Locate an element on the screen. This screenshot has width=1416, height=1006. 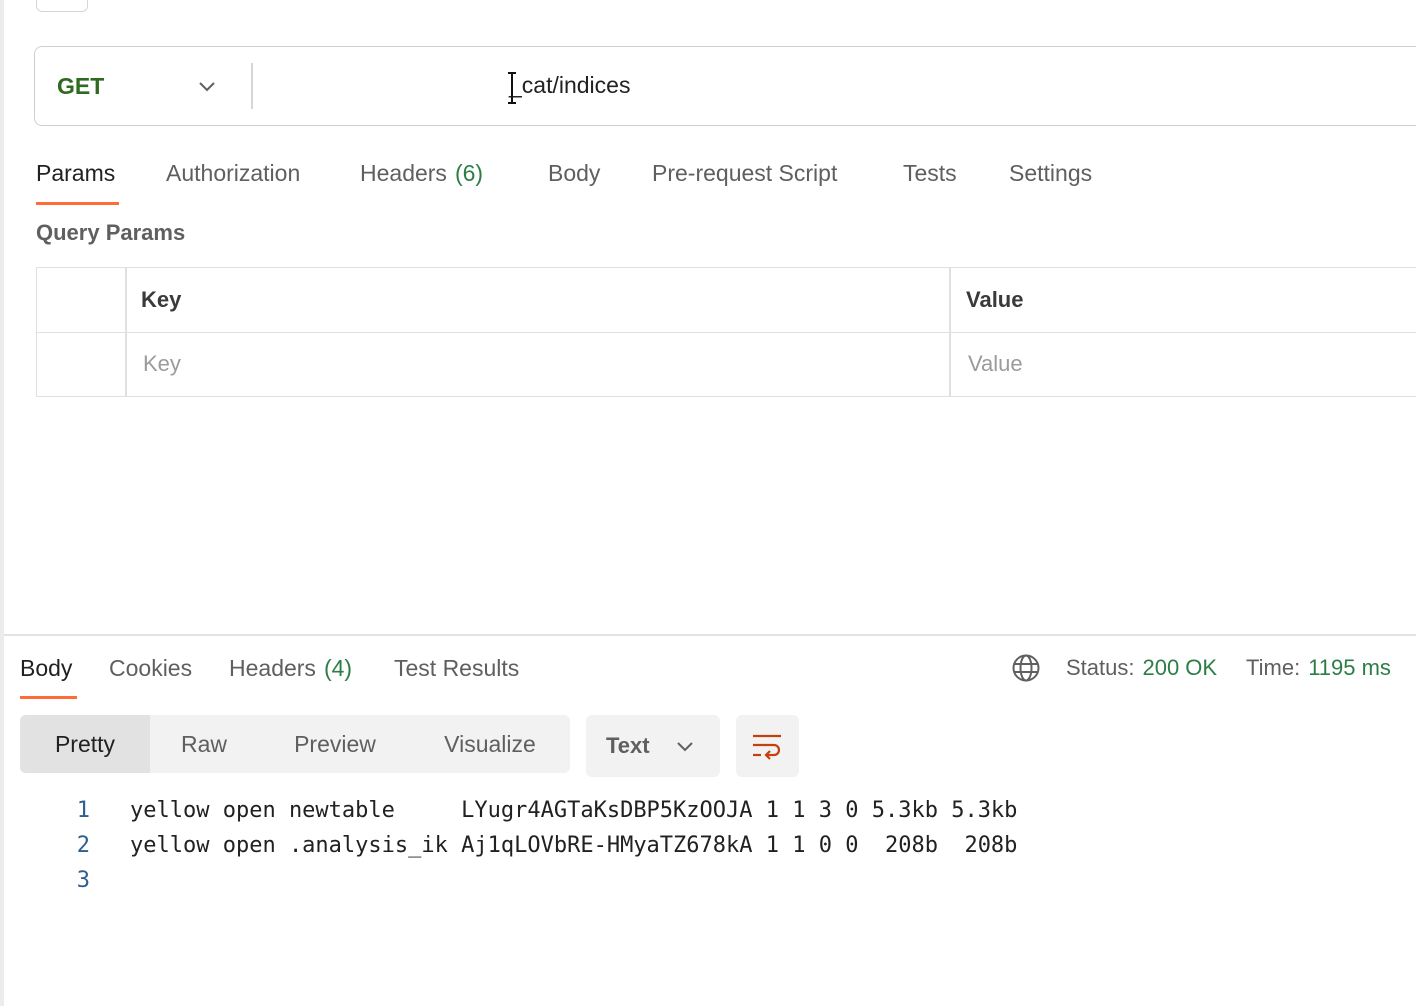
value-column-header: Value is located at coordinates (995, 299).